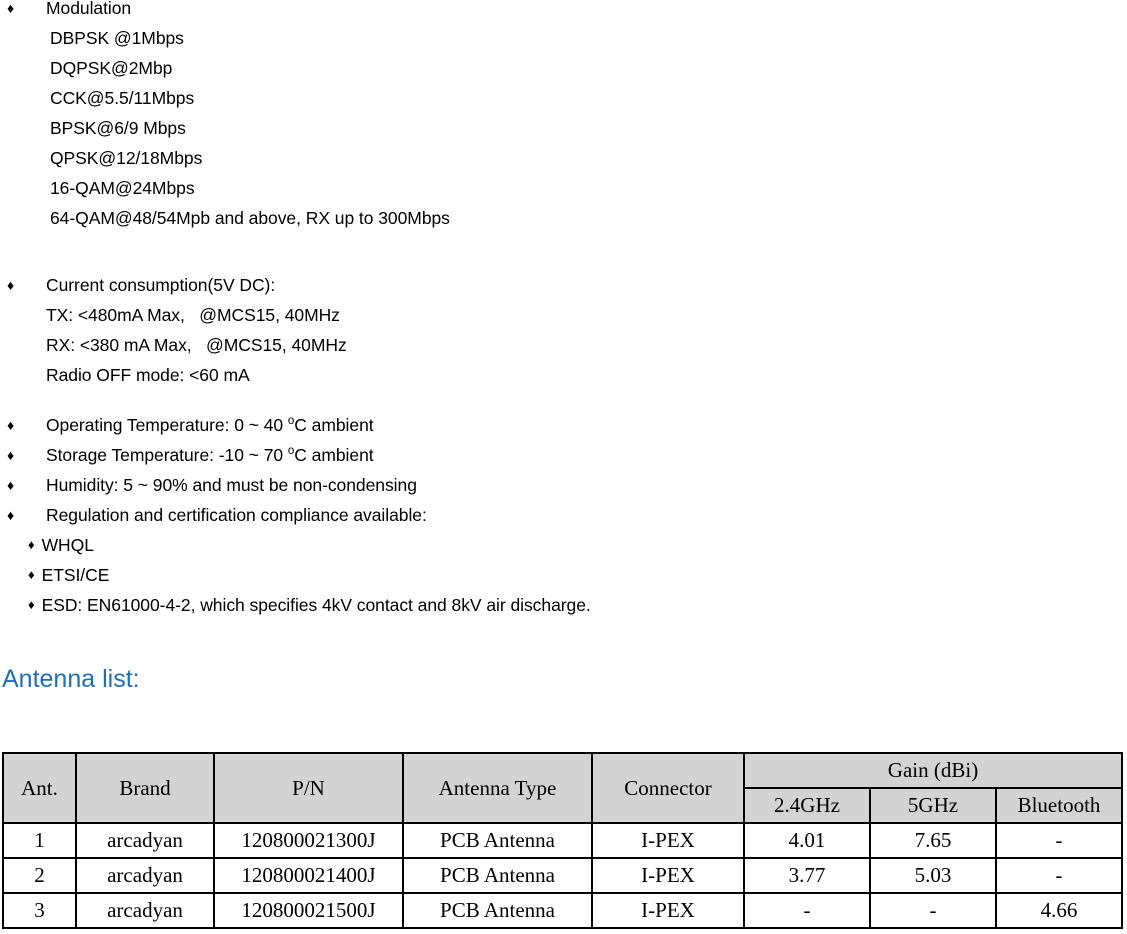 This screenshot has width=1127, height=934. Describe the element at coordinates (111, 68) in the screenshot. I see `modulation-line: DQPSK@2Mbp` at that location.